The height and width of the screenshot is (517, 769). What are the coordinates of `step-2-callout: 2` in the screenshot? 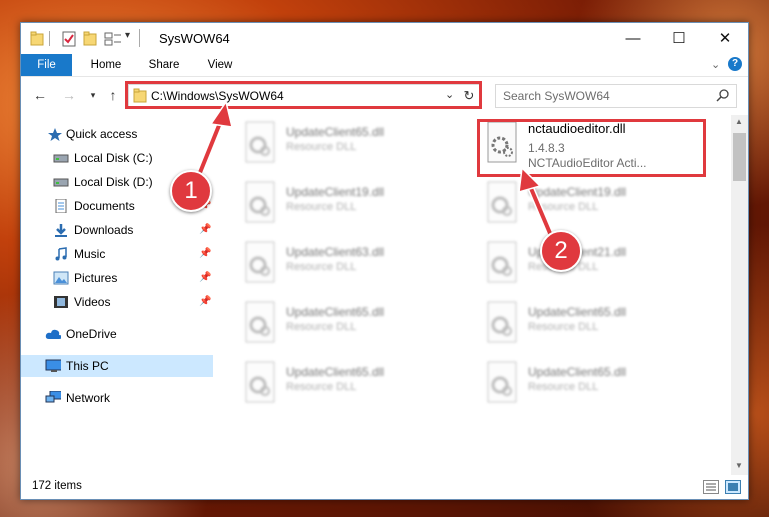 It's located at (561, 251).